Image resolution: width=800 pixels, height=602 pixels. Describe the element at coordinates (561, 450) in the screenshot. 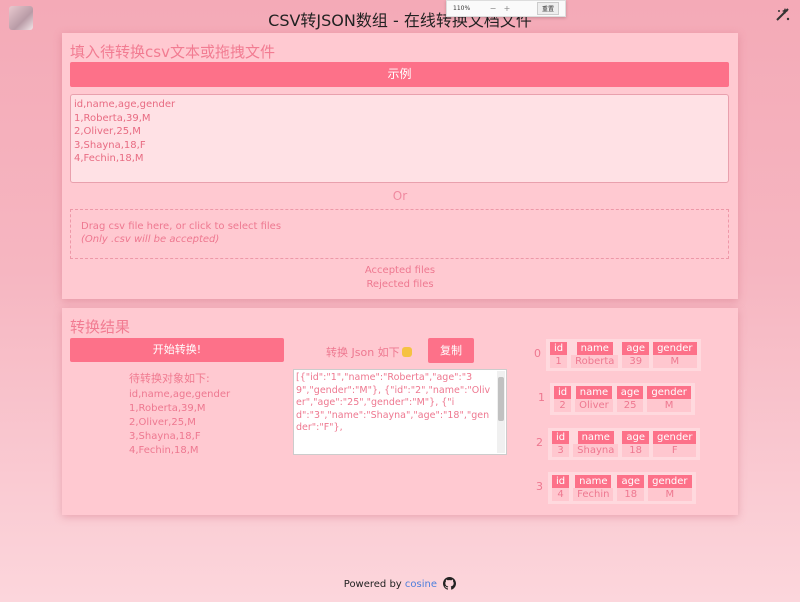

I see `field-value: 3` at that location.